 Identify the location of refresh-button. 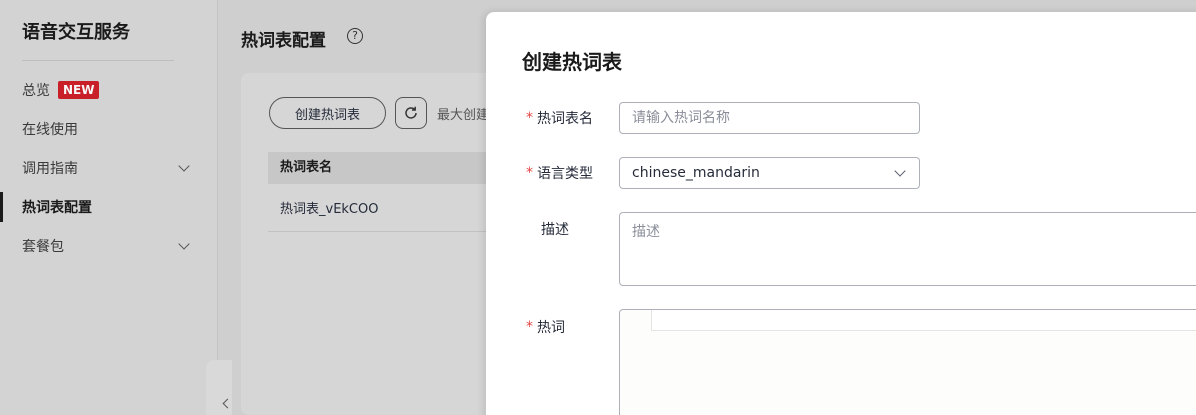
(411, 113).